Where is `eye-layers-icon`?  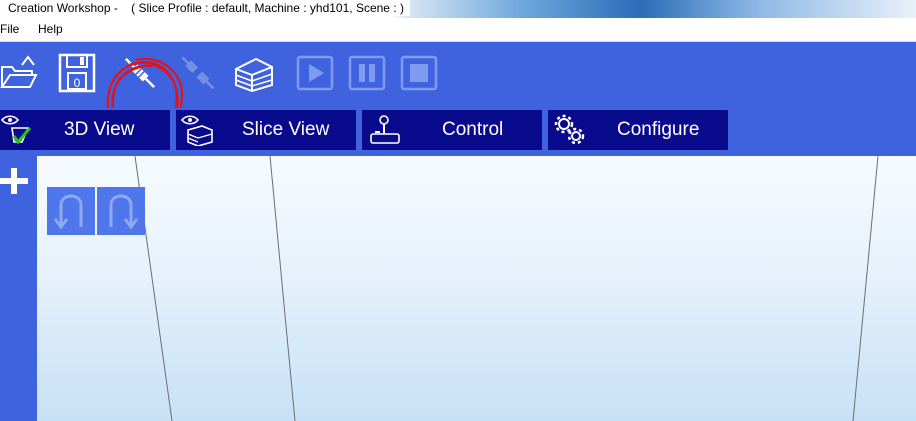
eye-layers-icon is located at coordinates (197, 130).